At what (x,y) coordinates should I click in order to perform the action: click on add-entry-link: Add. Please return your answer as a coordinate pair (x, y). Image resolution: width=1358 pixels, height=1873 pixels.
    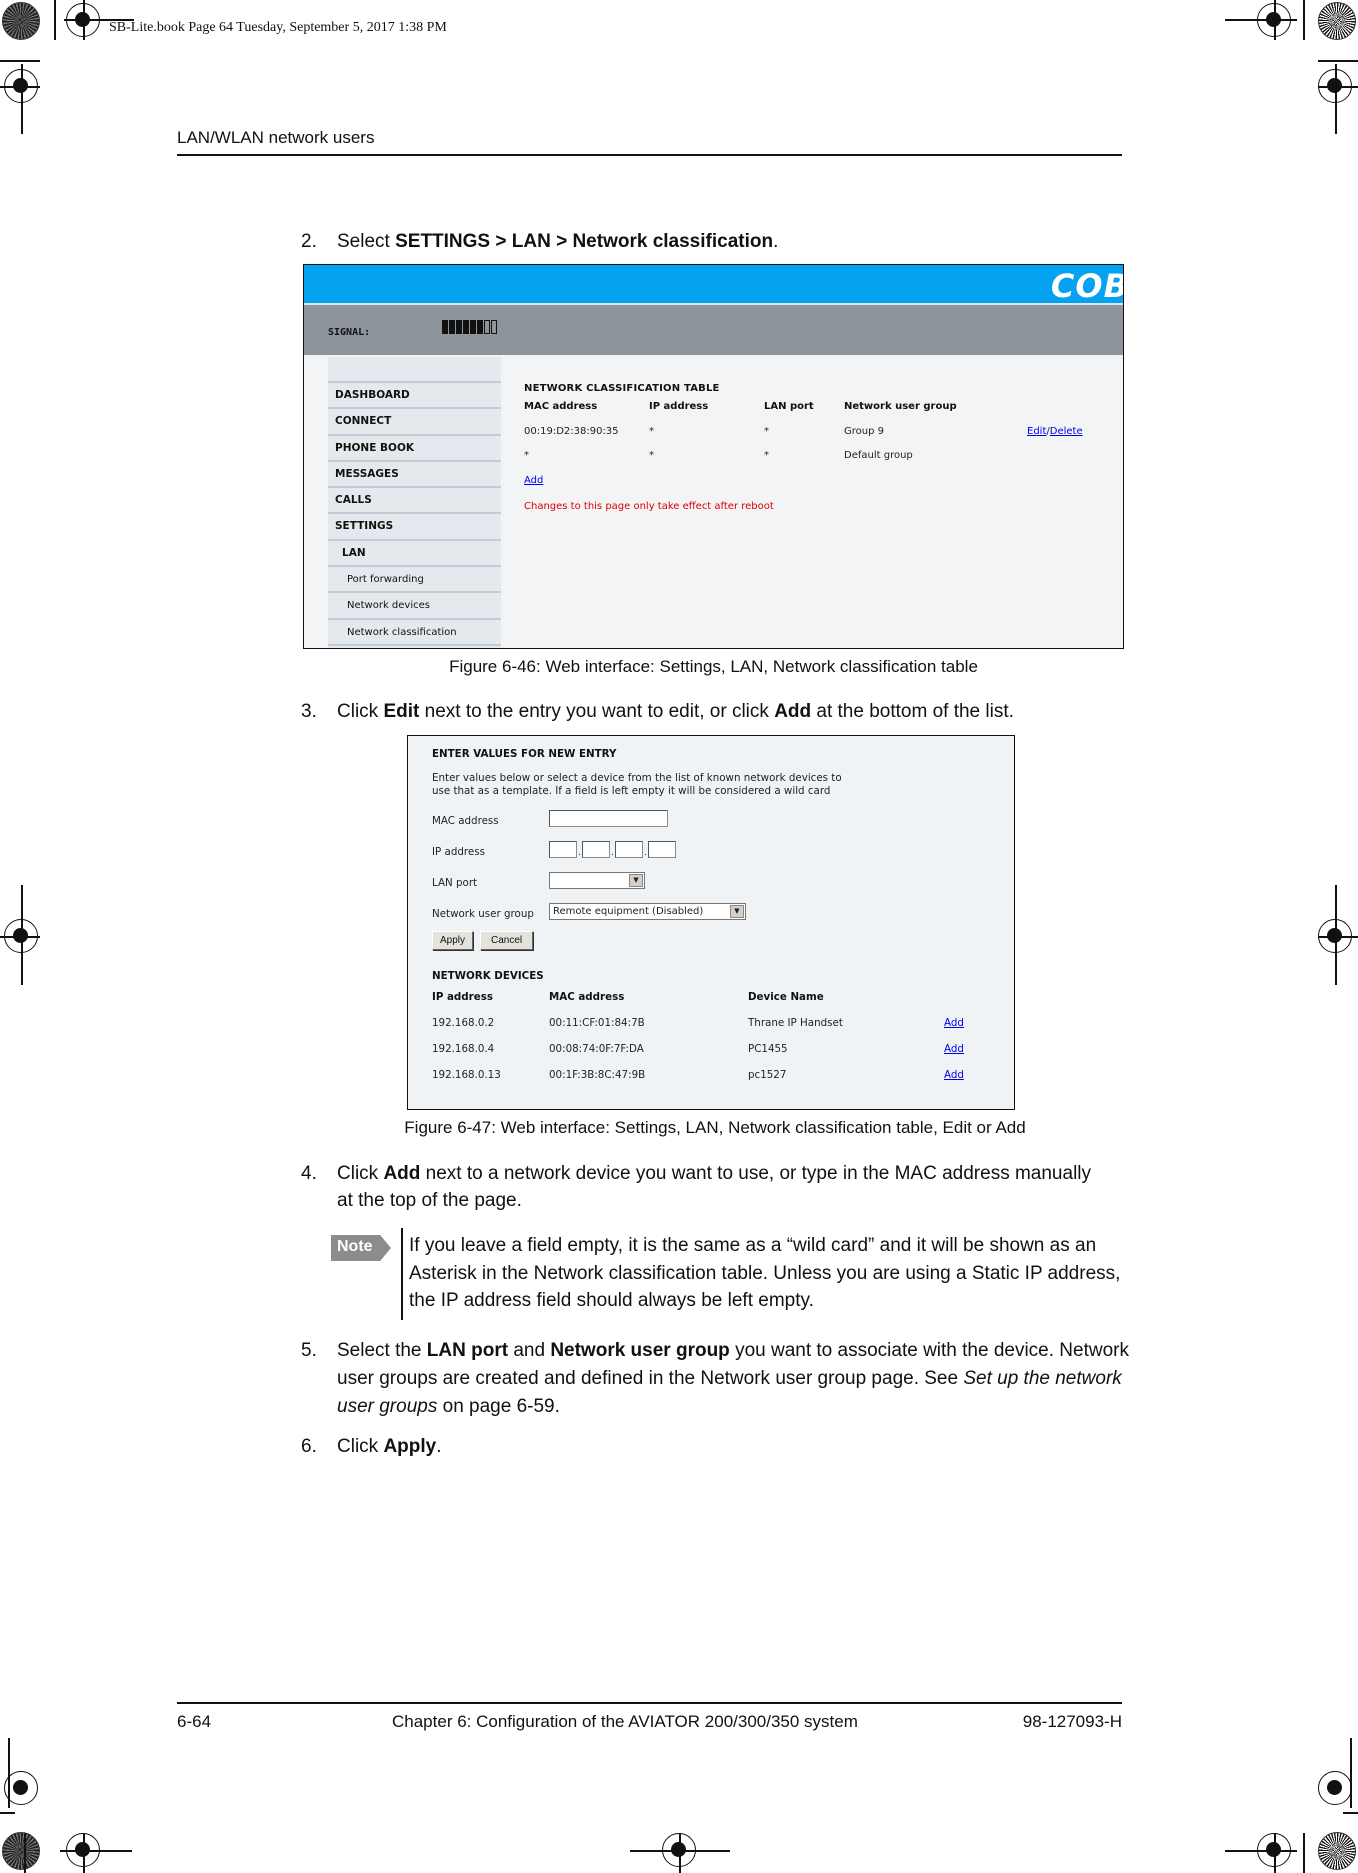
    Looking at the image, I should click on (533, 480).